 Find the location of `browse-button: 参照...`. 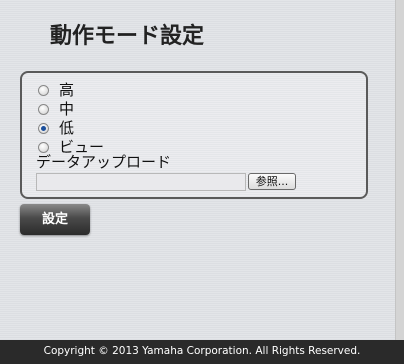

browse-button: 参照... is located at coordinates (272, 181).